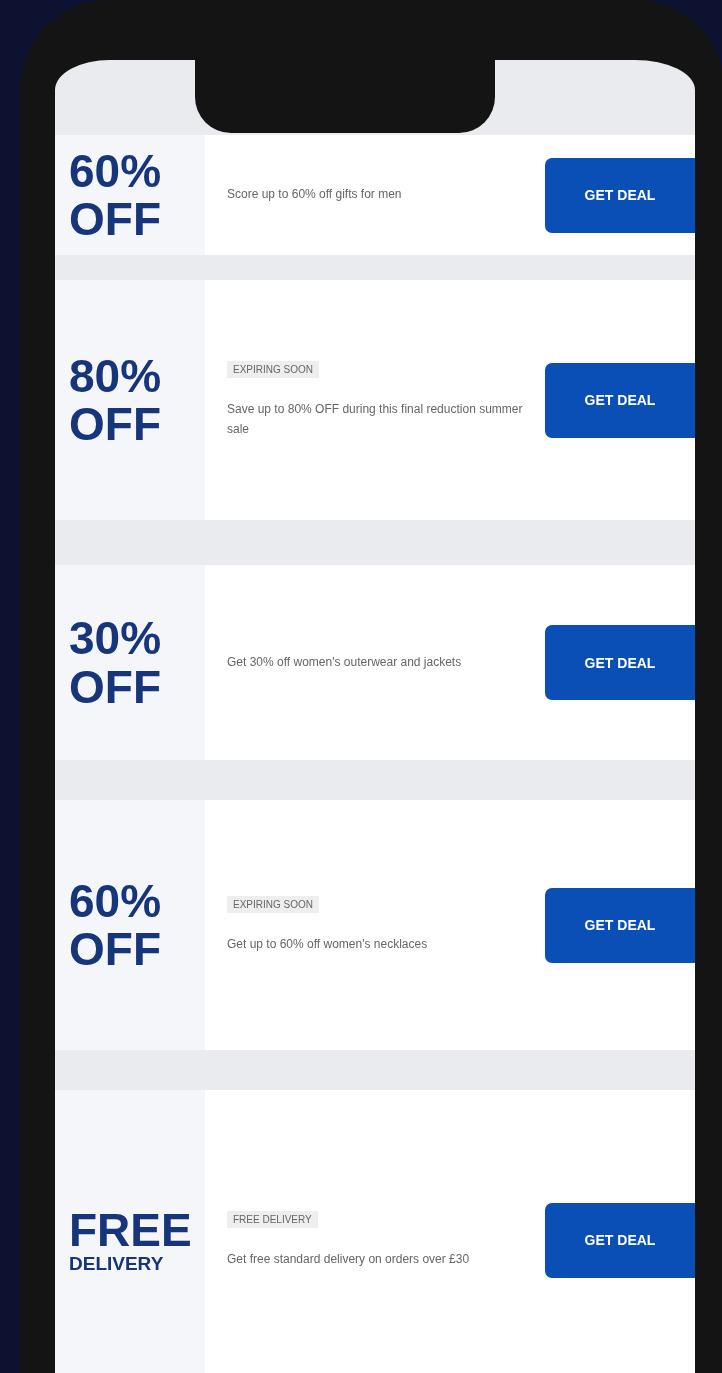 The height and width of the screenshot is (1373, 722). Describe the element at coordinates (116, 375) in the screenshot. I see `discount-amount: 80%` at that location.